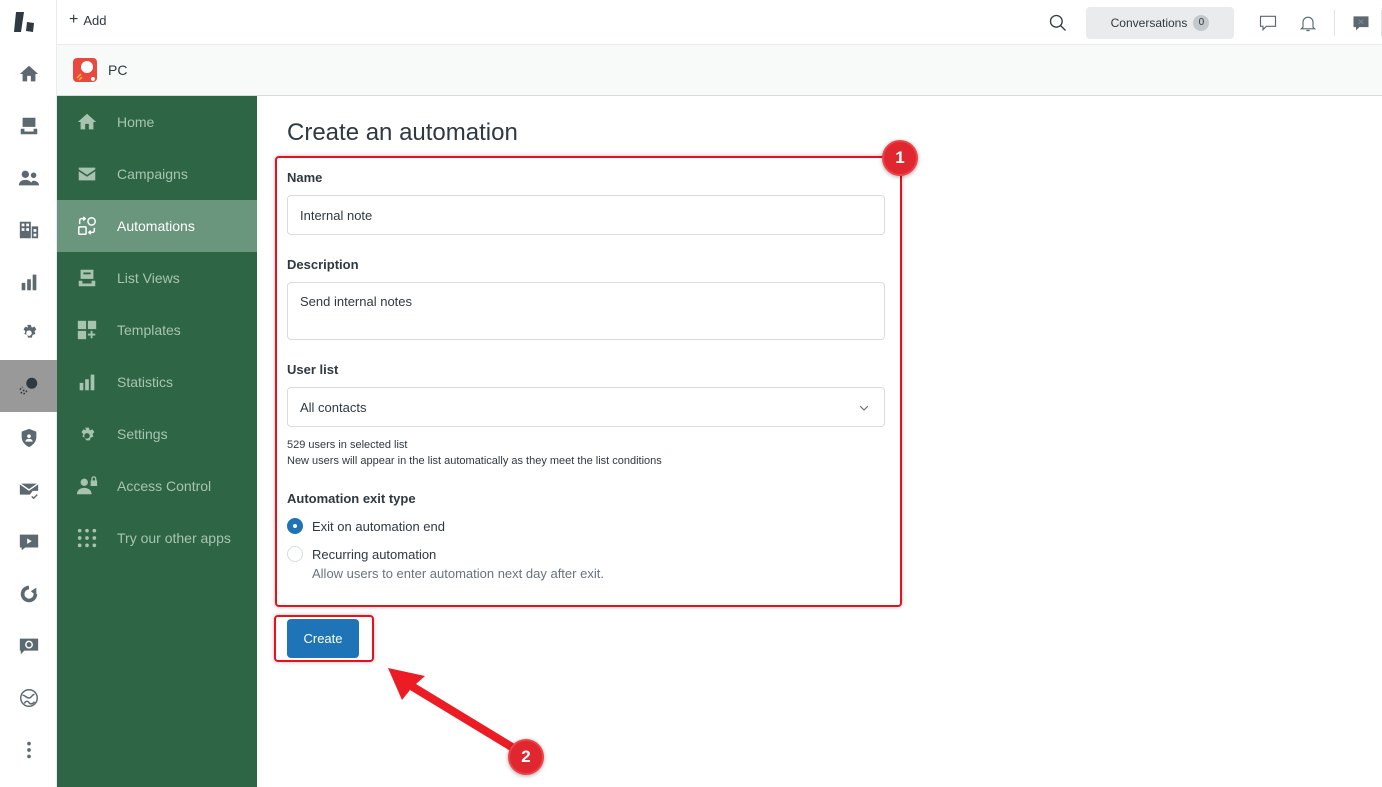  What do you see at coordinates (157, 122) in the screenshot?
I see `nav-item-home: Home` at bounding box center [157, 122].